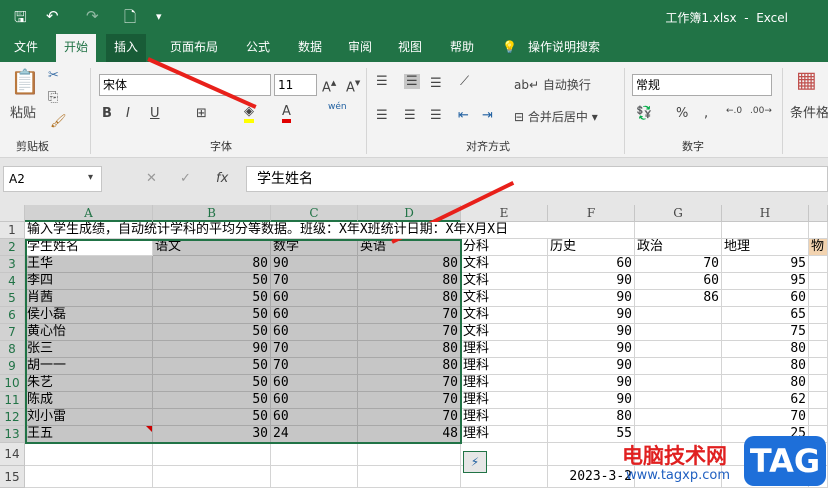 The image size is (828, 488). Describe the element at coordinates (765, 332) in the screenshot. I see `data-cell: 75` at that location.